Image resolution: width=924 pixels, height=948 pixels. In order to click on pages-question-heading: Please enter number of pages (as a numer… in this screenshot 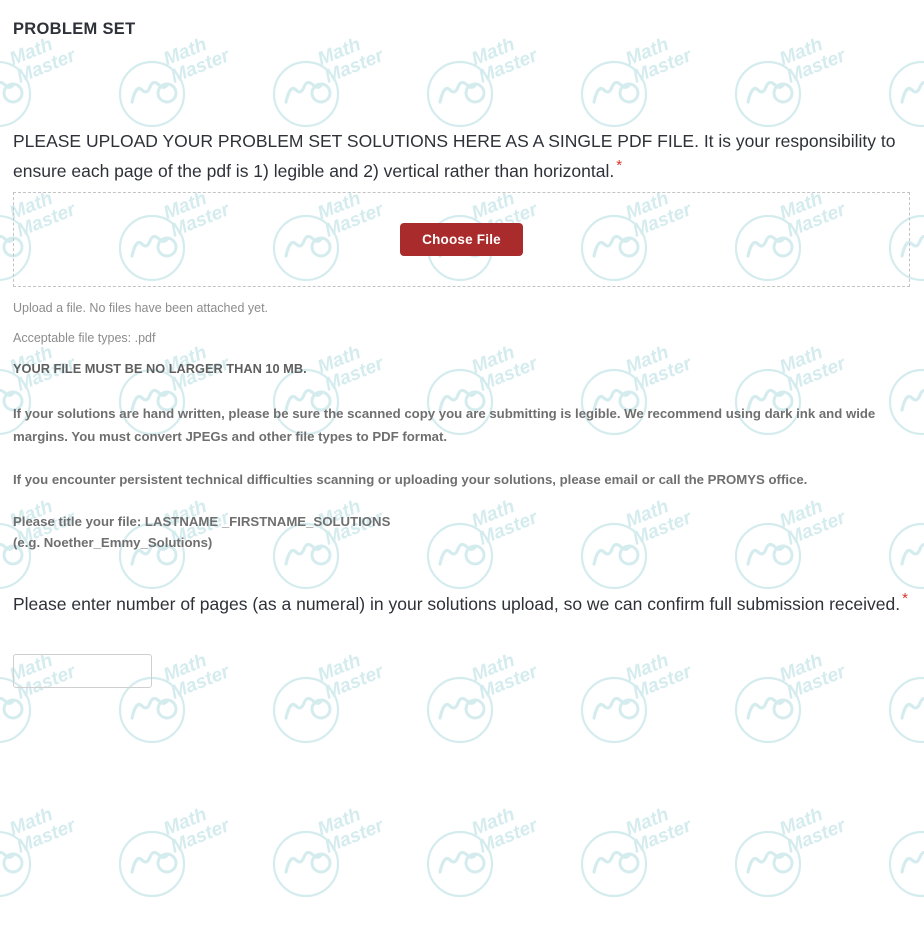, I will do `click(462, 604)`.